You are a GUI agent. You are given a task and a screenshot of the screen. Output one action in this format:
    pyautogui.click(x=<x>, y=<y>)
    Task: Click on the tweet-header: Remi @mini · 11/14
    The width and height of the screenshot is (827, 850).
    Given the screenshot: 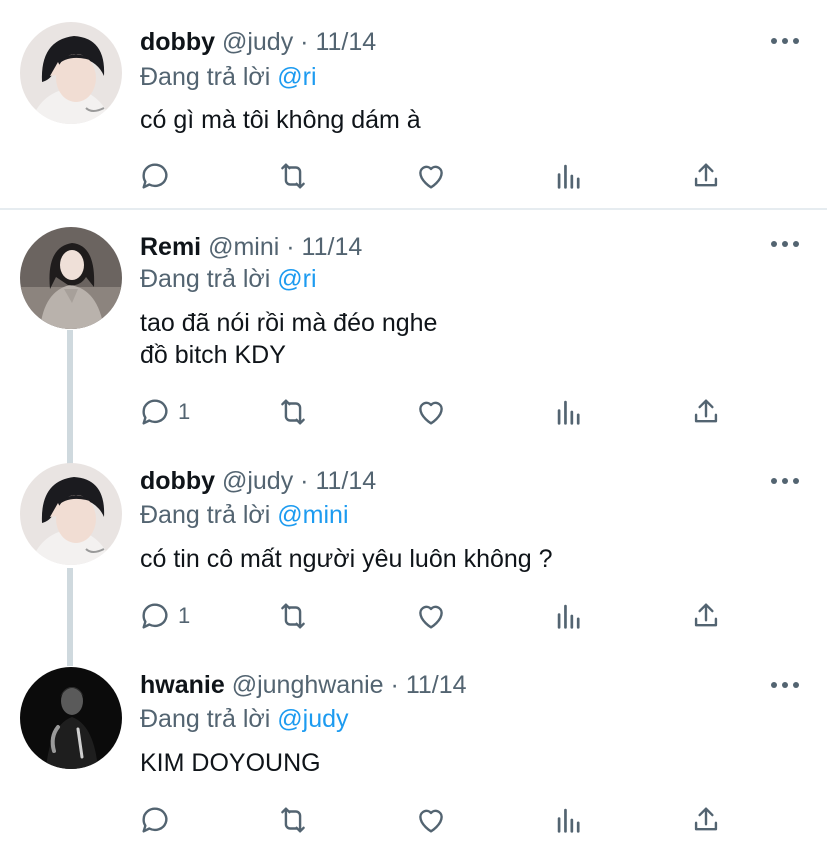 What is the action you would take?
    pyautogui.click(x=251, y=247)
    